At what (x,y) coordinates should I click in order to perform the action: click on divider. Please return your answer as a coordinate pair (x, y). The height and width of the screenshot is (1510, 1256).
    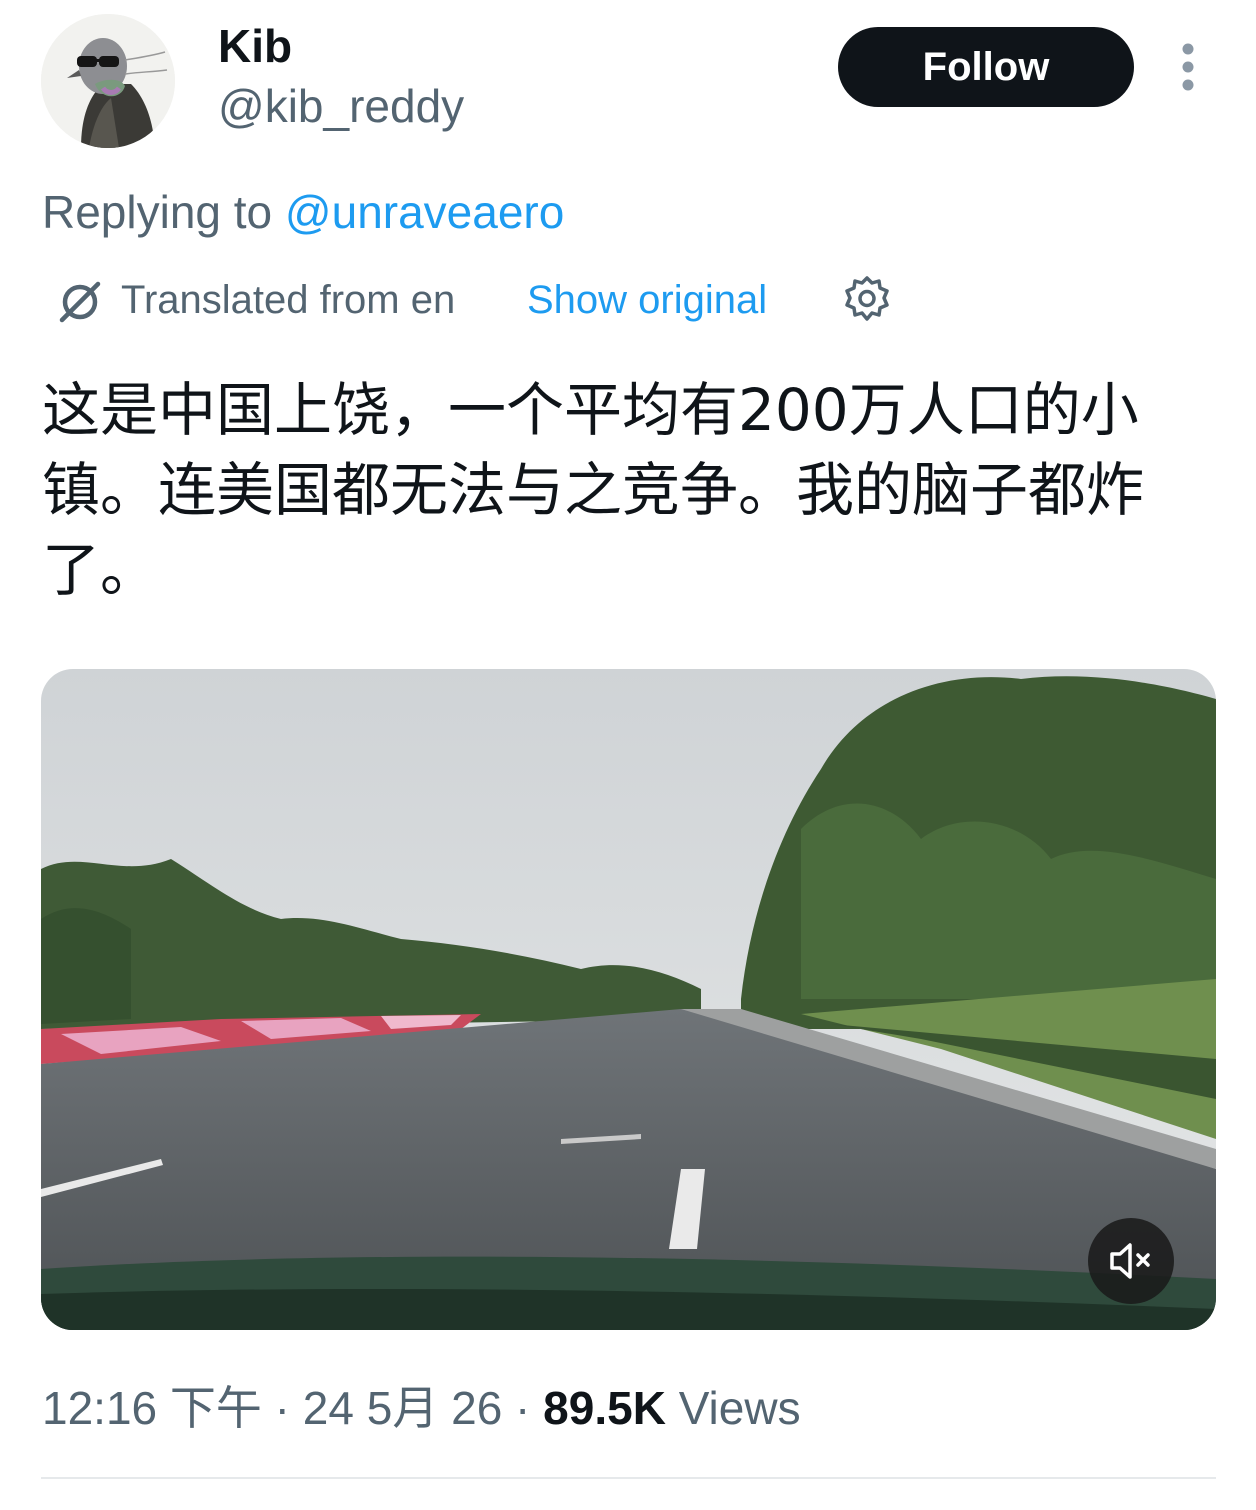
    Looking at the image, I should click on (628, 1478).